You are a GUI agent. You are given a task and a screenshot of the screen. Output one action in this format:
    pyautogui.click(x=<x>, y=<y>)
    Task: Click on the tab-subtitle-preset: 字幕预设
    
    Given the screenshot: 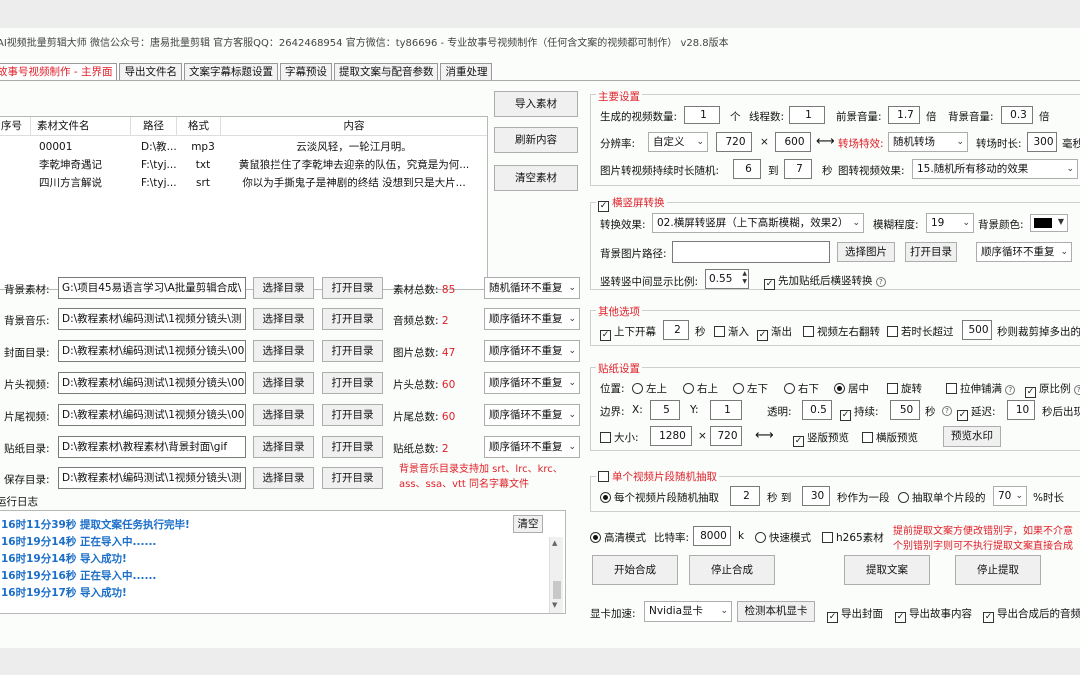 What is the action you would take?
    pyautogui.click(x=305, y=72)
    